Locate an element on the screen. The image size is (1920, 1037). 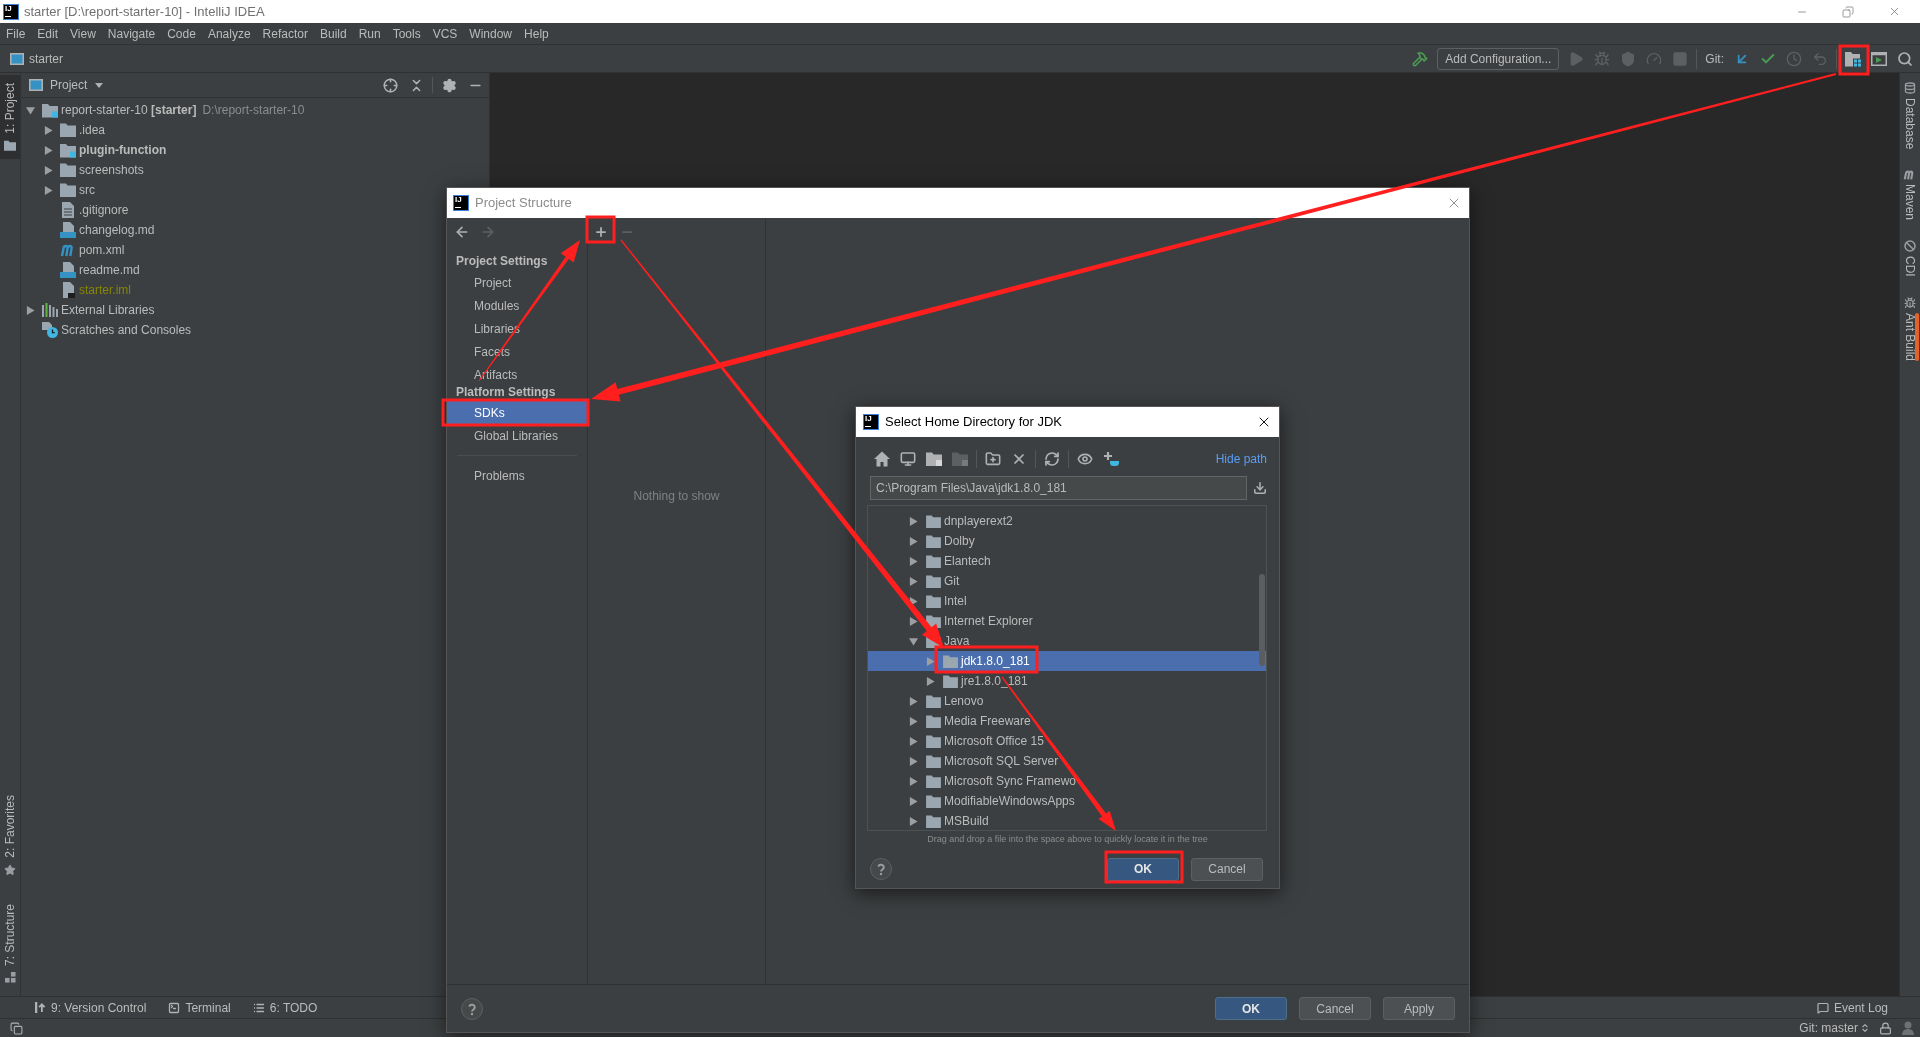
tree-item: Dolby is located at coordinates (1067, 541).